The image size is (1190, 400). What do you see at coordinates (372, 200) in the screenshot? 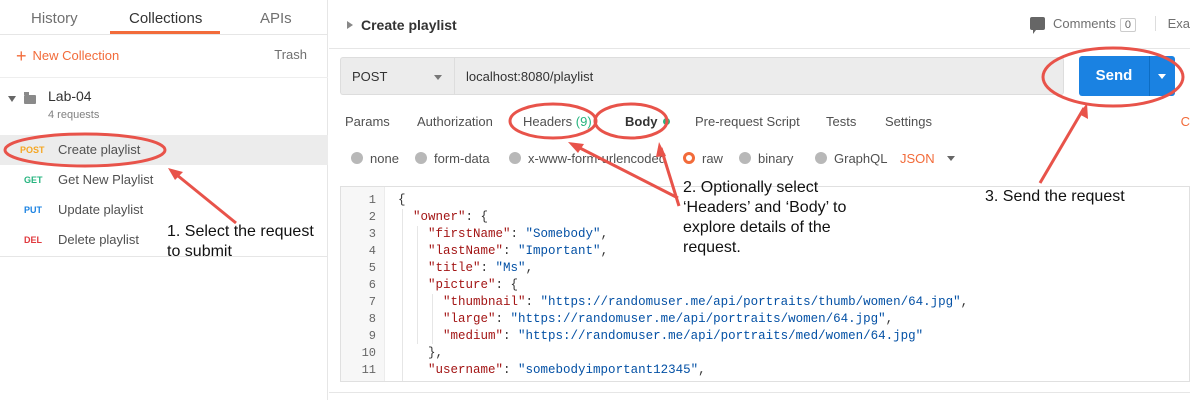
I see `line-number: 1` at bounding box center [372, 200].